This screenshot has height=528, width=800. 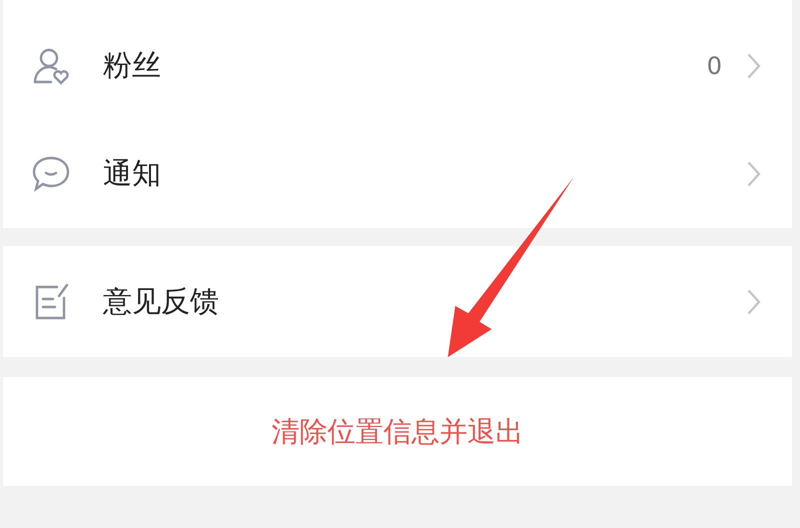 I want to click on user-heart-icon, so click(x=51, y=66).